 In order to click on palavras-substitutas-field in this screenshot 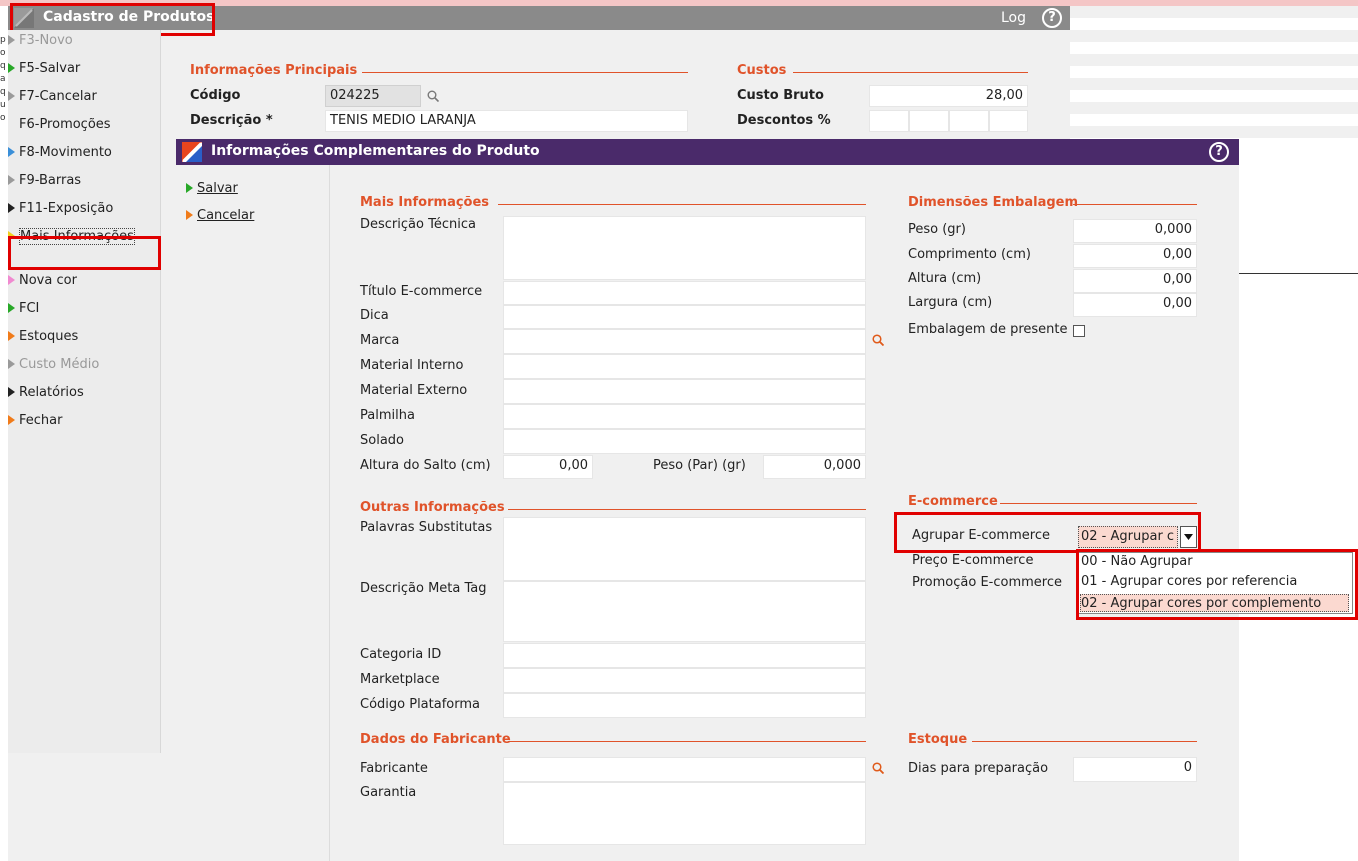, I will do `click(684, 549)`.